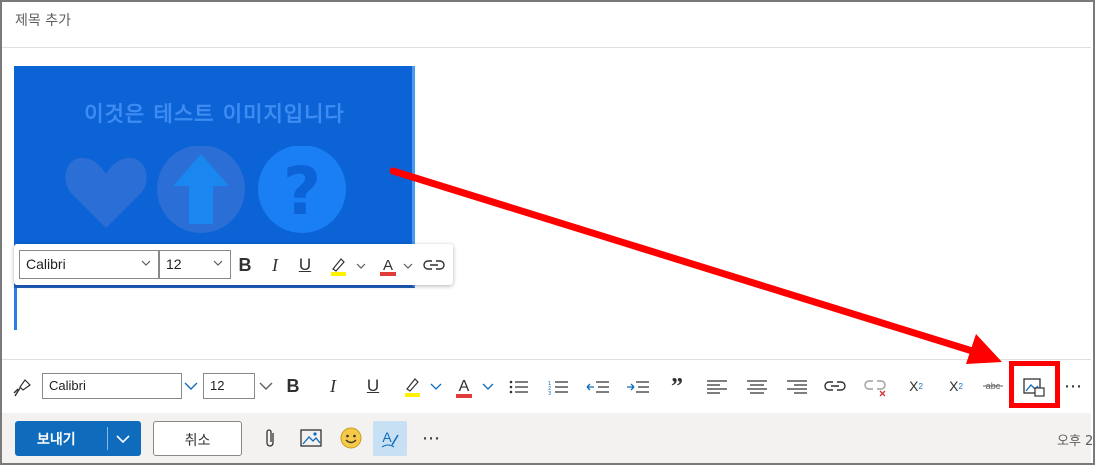 Image resolution: width=1095 pixels, height=465 pixels. Describe the element at coordinates (15, 309) in the screenshot. I see `text-cursor` at that location.